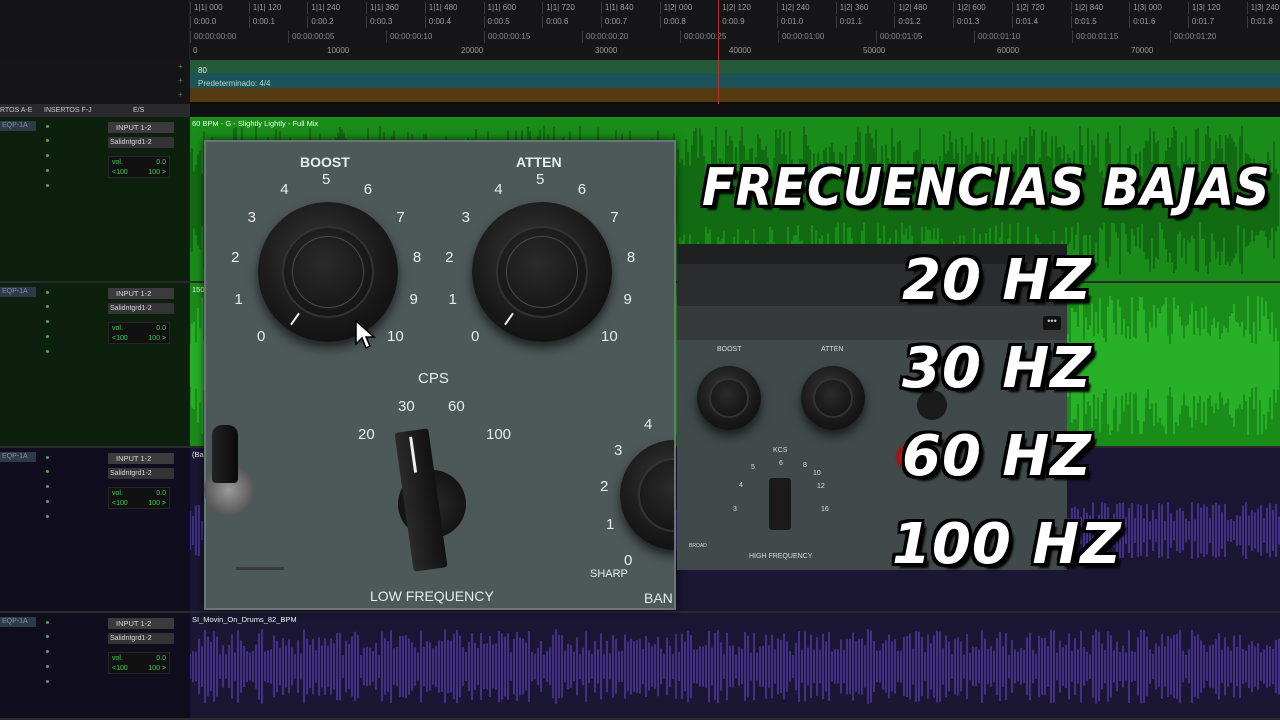  I want to click on small-atten-knob, so click(833, 398).